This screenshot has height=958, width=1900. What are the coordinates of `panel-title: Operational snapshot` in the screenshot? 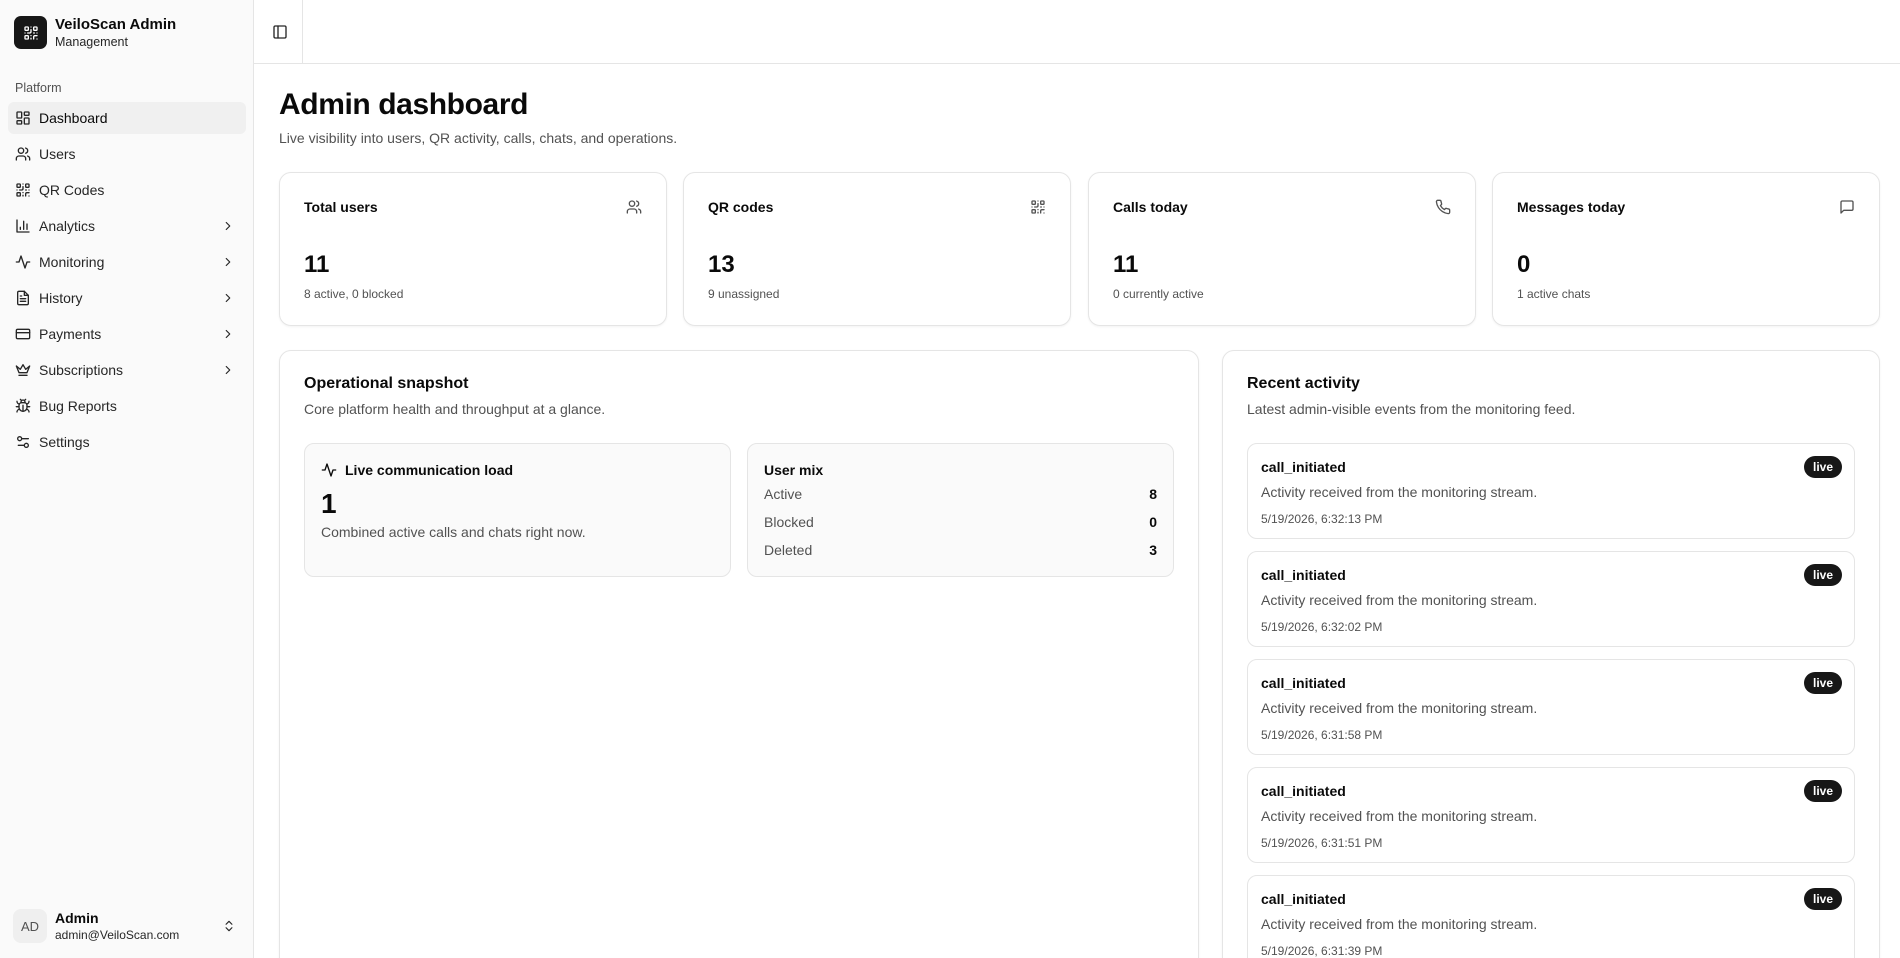 It's located at (386, 383).